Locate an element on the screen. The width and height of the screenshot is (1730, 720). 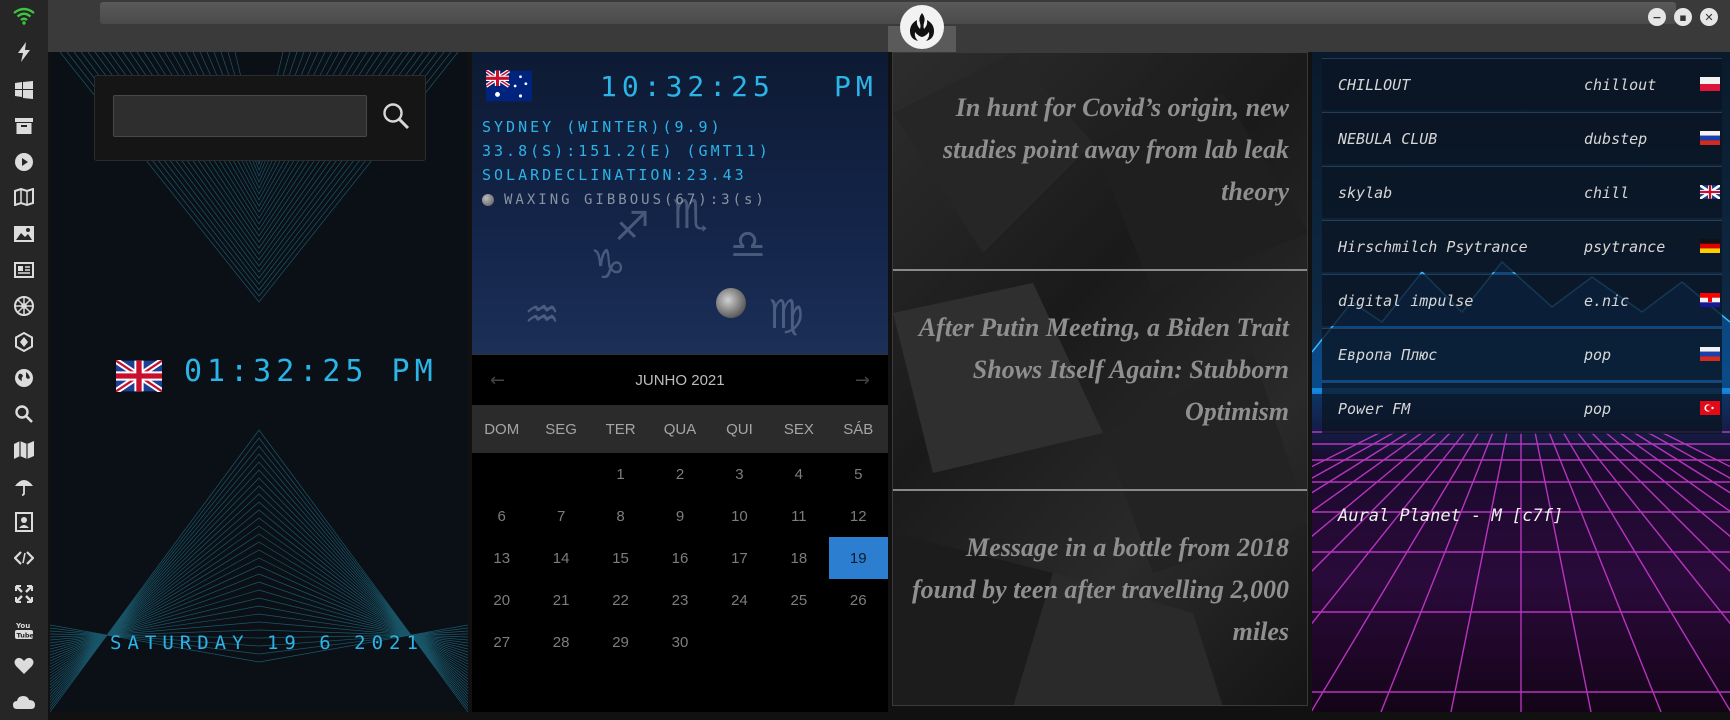
map-icon is located at coordinates (24, 450).